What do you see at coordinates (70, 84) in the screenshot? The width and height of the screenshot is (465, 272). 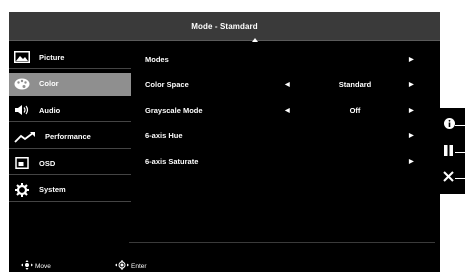 I see `sidebar-item-color: Color` at bounding box center [70, 84].